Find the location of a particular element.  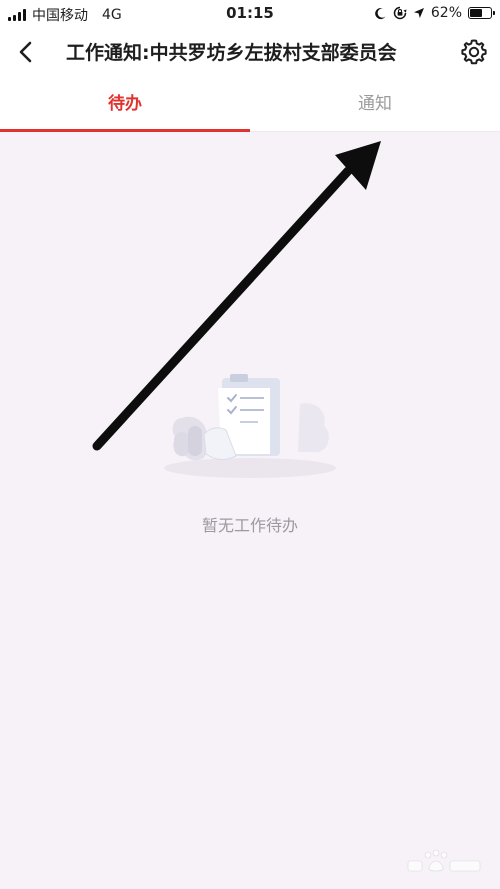

chevron-left-icon is located at coordinates (25, 52).